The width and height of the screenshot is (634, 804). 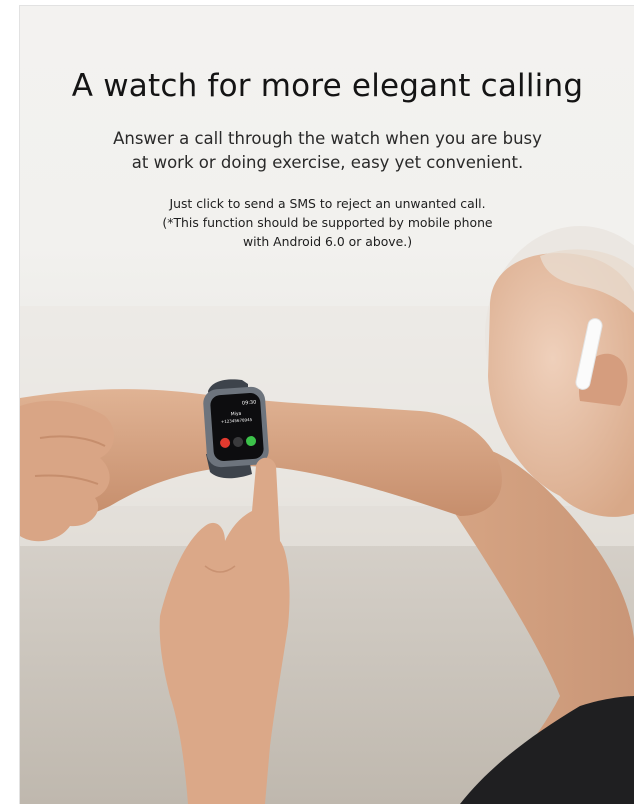 I want to click on watch-time: 09:30, so click(x=249, y=403).